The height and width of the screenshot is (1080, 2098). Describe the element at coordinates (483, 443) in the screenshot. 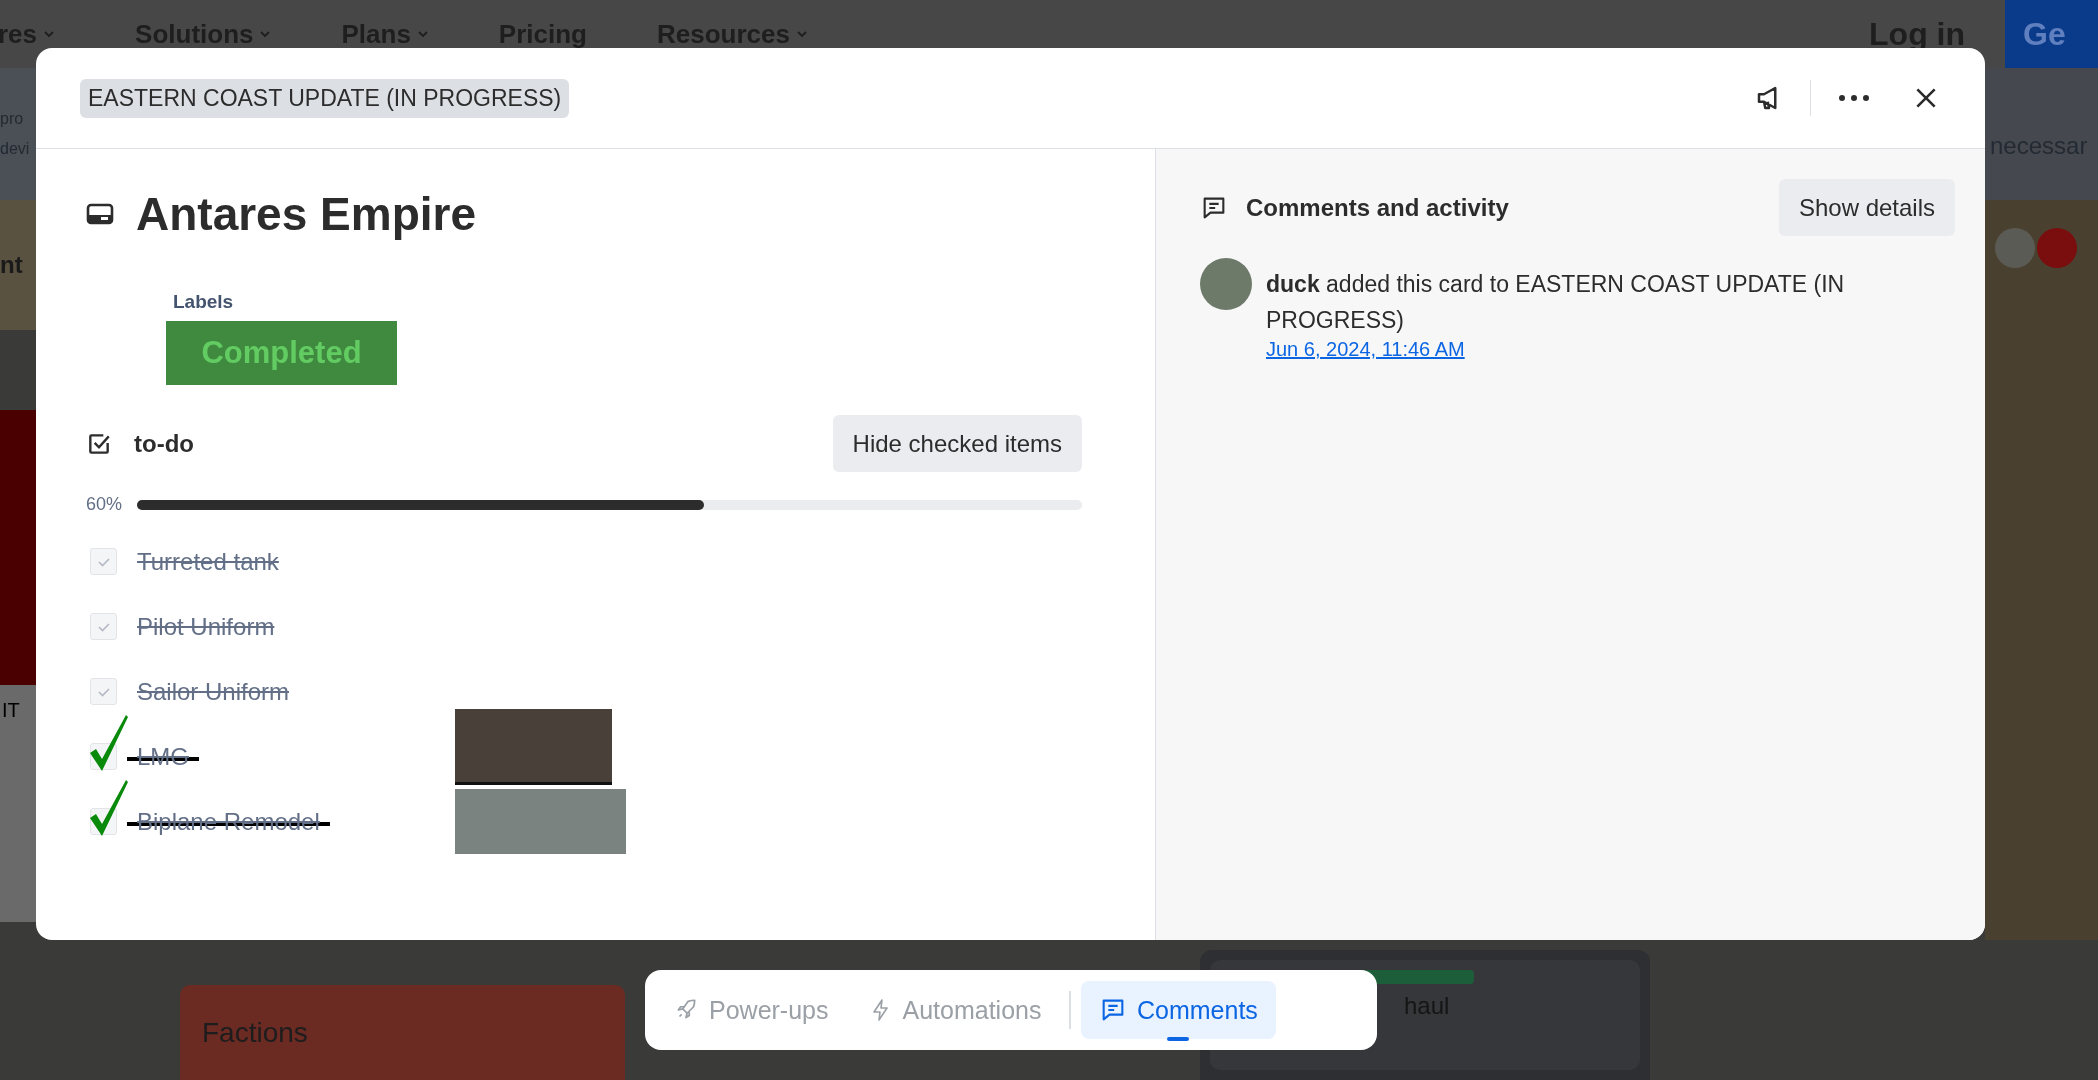

I see `checklist-title: to-do` at that location.